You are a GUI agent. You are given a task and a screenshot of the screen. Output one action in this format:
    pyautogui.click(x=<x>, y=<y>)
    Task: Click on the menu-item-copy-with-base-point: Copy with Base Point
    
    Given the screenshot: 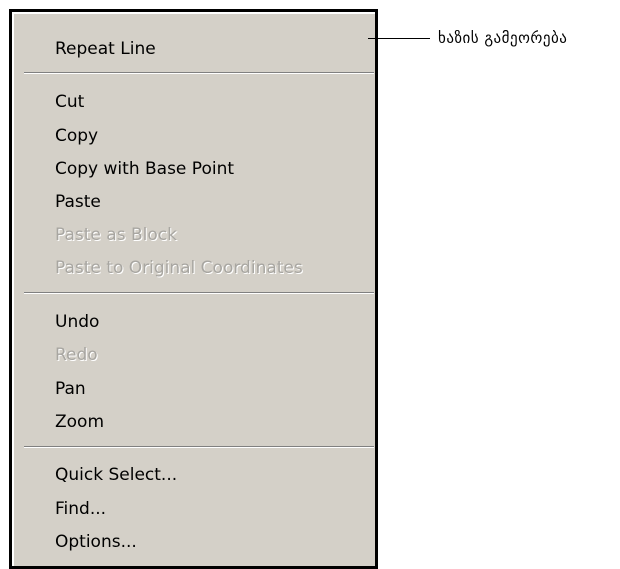 What is the action you would take?
    pyautogui.click(x=144, y=169)
    